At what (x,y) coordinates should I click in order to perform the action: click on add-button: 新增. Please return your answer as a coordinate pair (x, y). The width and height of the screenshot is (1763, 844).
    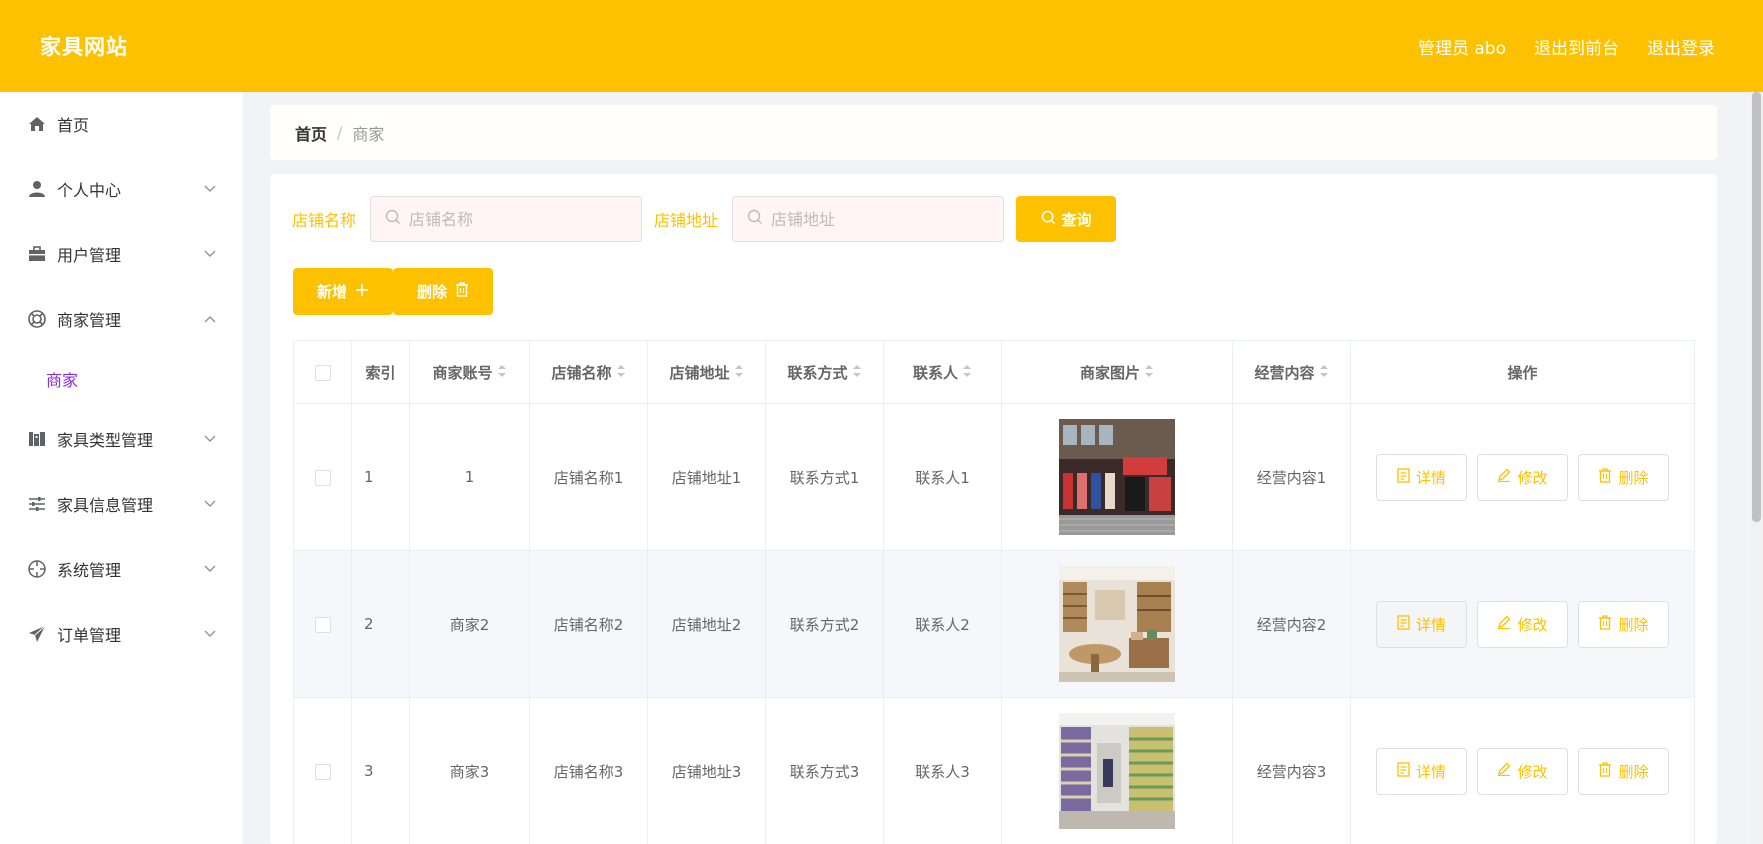
    Looking at the image, I should click on (343, 291).